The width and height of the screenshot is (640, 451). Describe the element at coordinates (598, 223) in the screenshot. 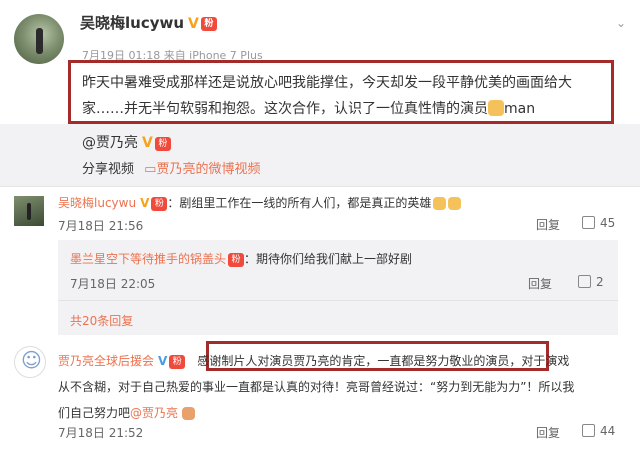

I see `like-button: 45` at that location.